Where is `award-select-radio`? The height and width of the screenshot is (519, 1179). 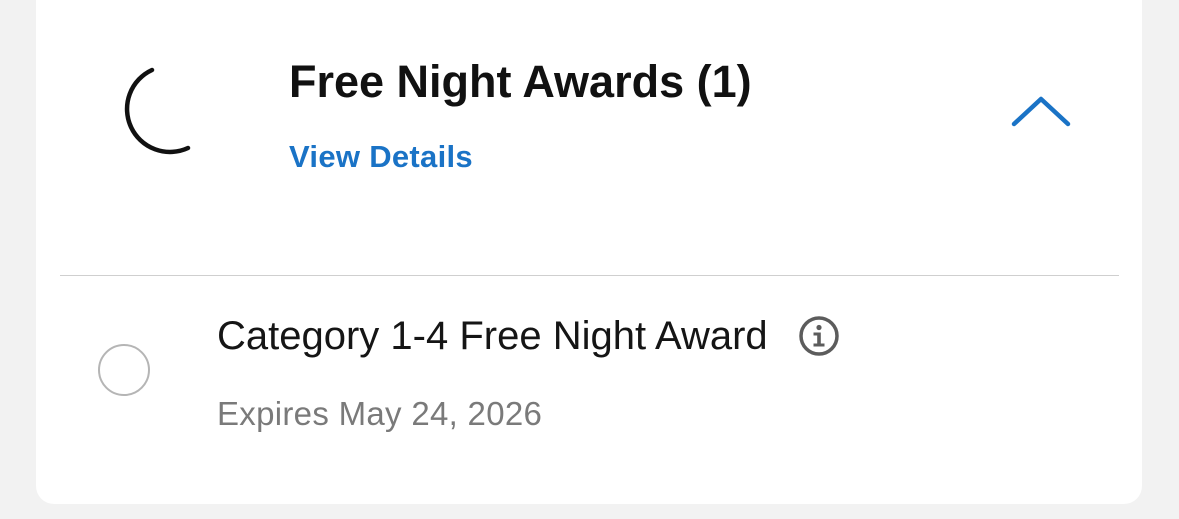 award-select-radio is located at coordinates (124, 370).